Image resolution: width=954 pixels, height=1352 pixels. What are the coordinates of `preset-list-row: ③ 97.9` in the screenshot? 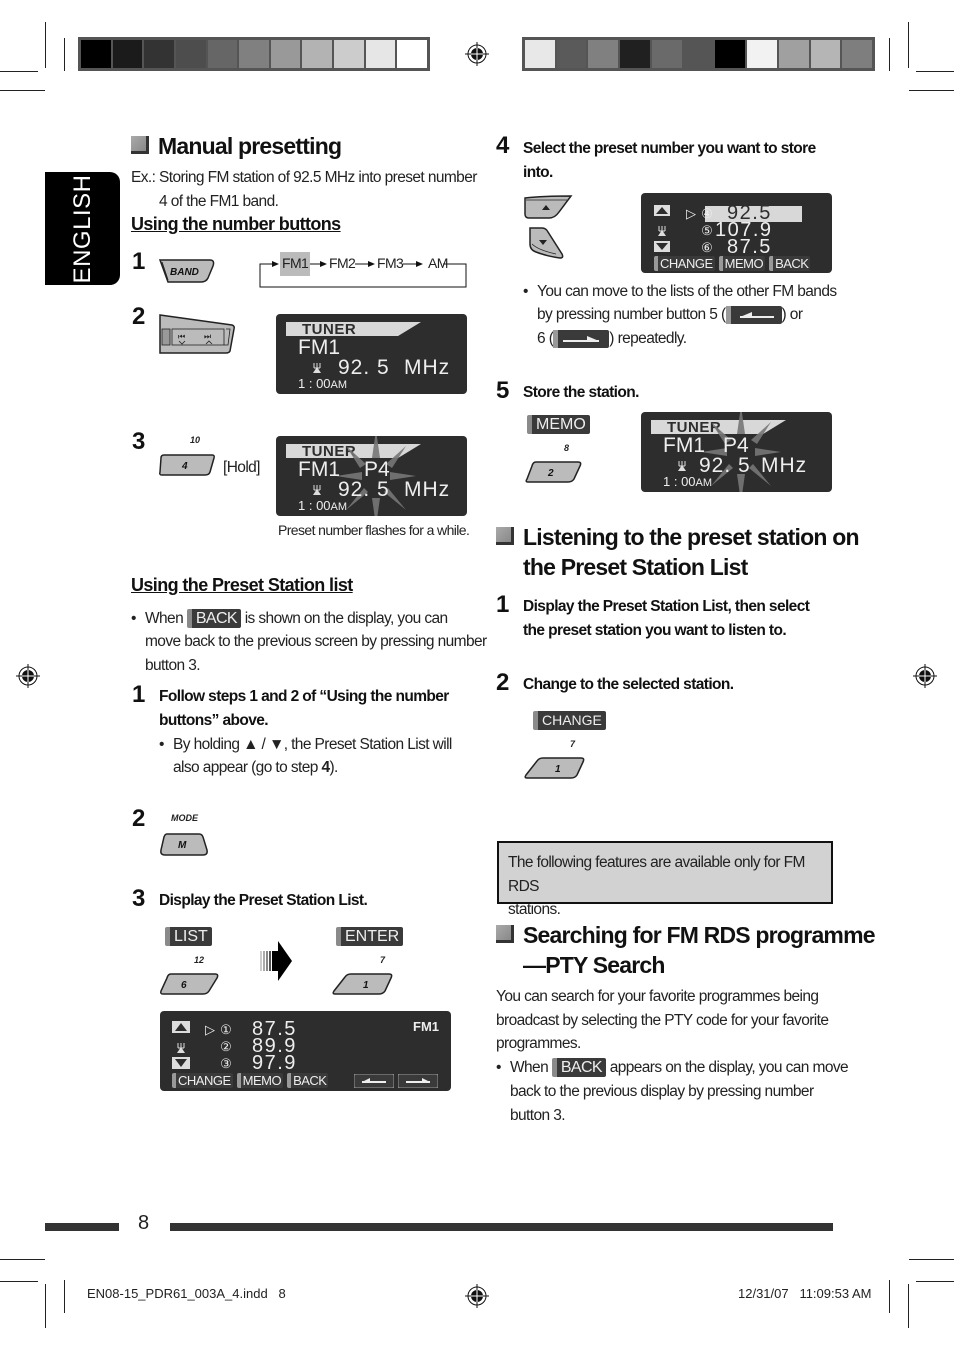 It's located at (249, 1063).